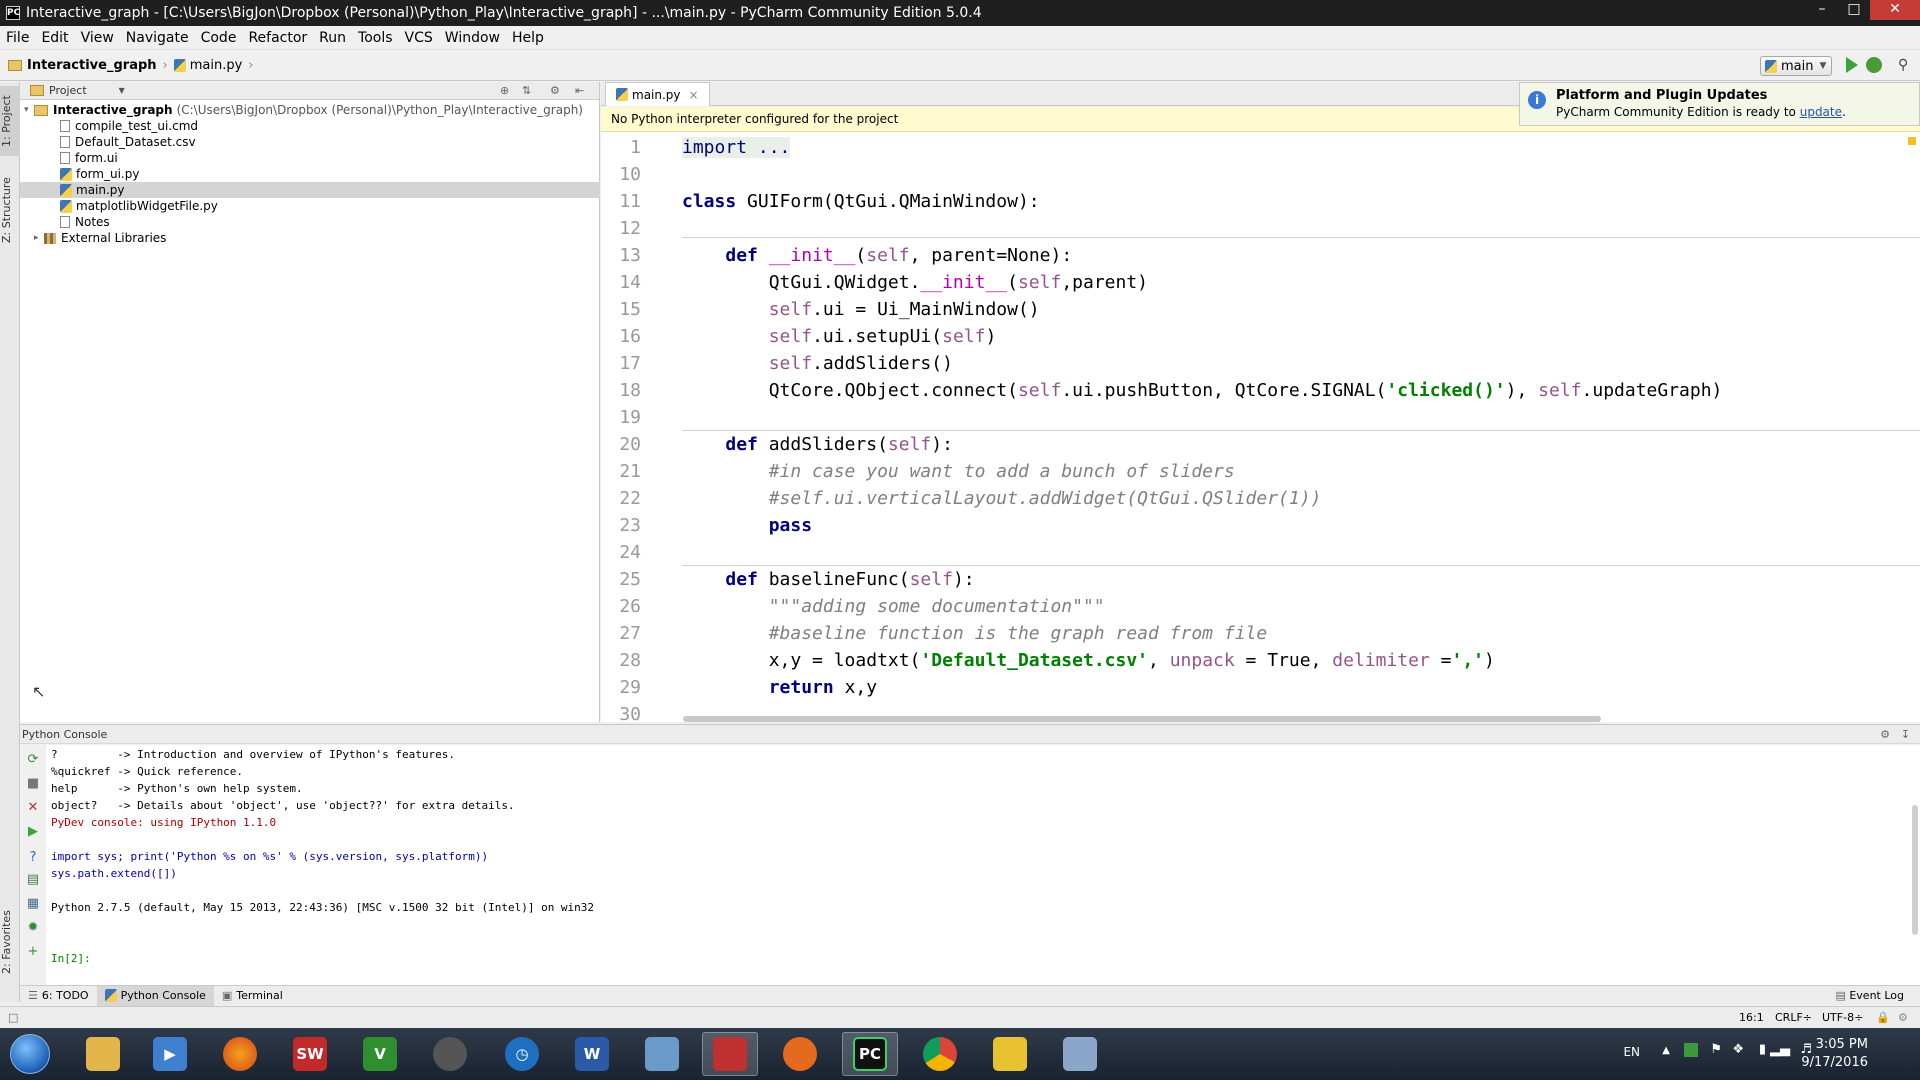 Image resolution: width=1920 pixels, height=1080 pixels. What do you see at coordinates (30, 1054) in the screenshot?
I see `start-button` at bounding box center [30, 1054].